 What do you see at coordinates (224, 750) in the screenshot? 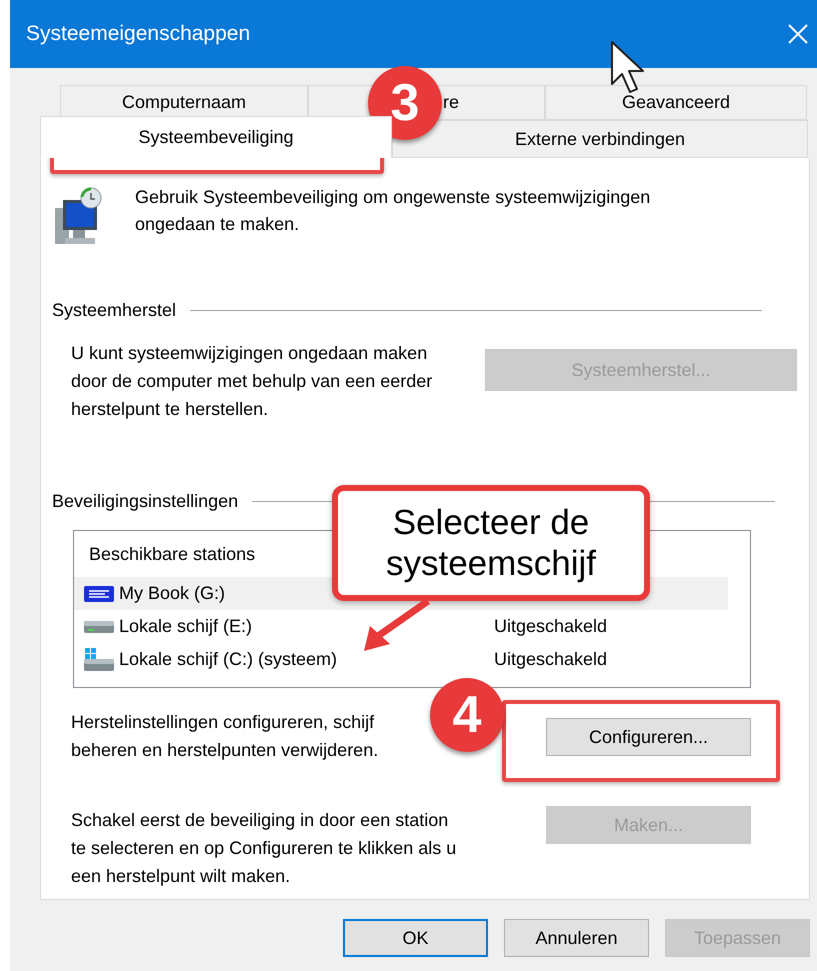
I see `description-text: beheren en herstelpunten verwijderen.` at bounding box center [224, 750].